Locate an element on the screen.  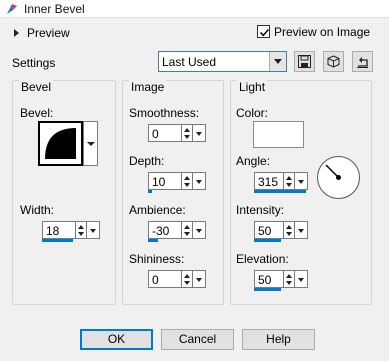
angle-dial is located at coordinates (338, 177).